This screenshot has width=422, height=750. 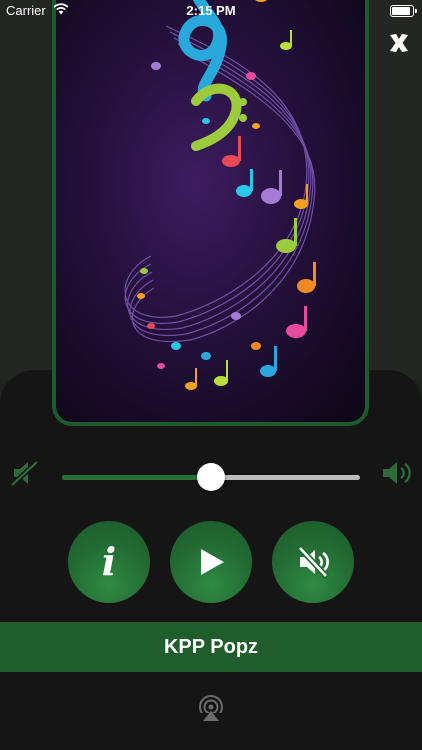 I want to click on volume-slider, so click(x=211, y=477).